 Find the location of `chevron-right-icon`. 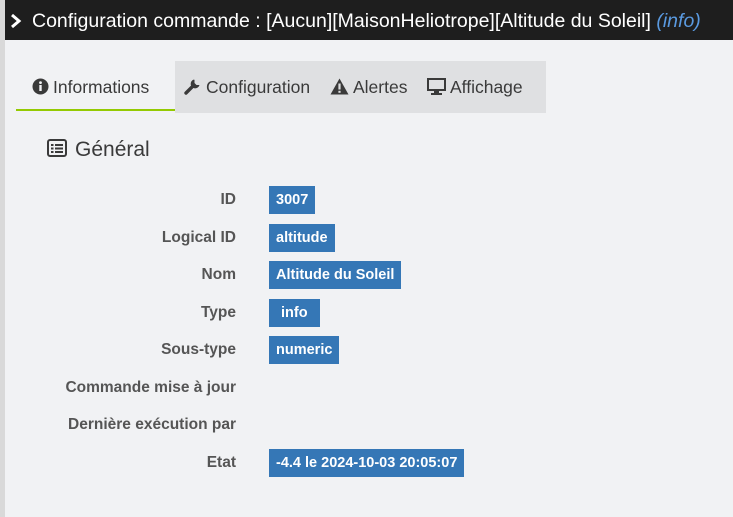

chevron-right-icon is located at coordinates (16, 21).